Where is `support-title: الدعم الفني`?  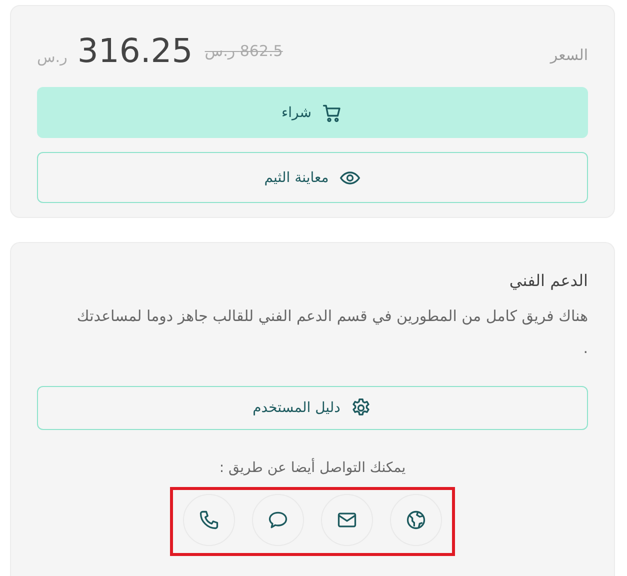 support-title: الدعم الفني is located at coordinates (548, 280).